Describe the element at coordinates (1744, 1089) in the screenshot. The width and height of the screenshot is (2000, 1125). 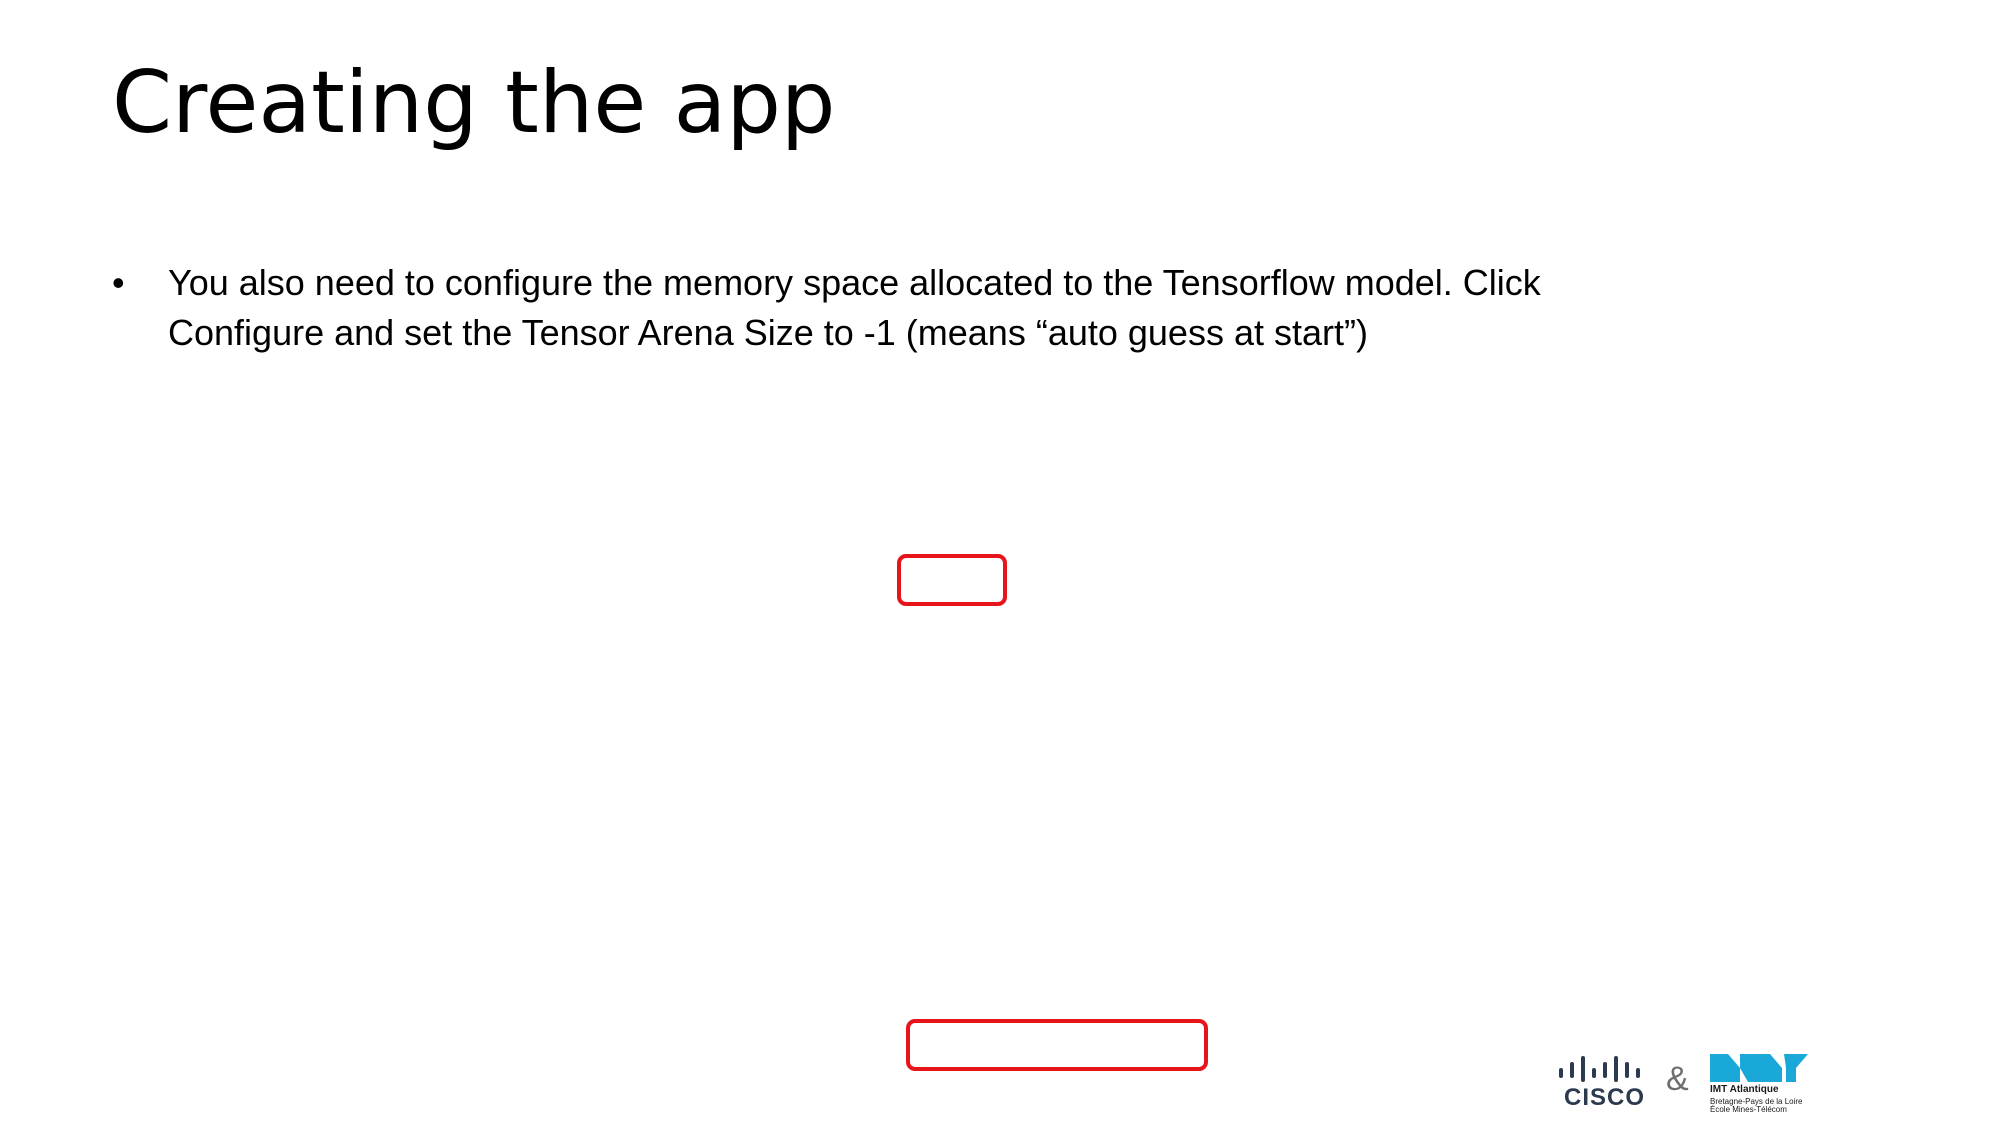
I see `imt-name: IMT Atlantique` at that location.